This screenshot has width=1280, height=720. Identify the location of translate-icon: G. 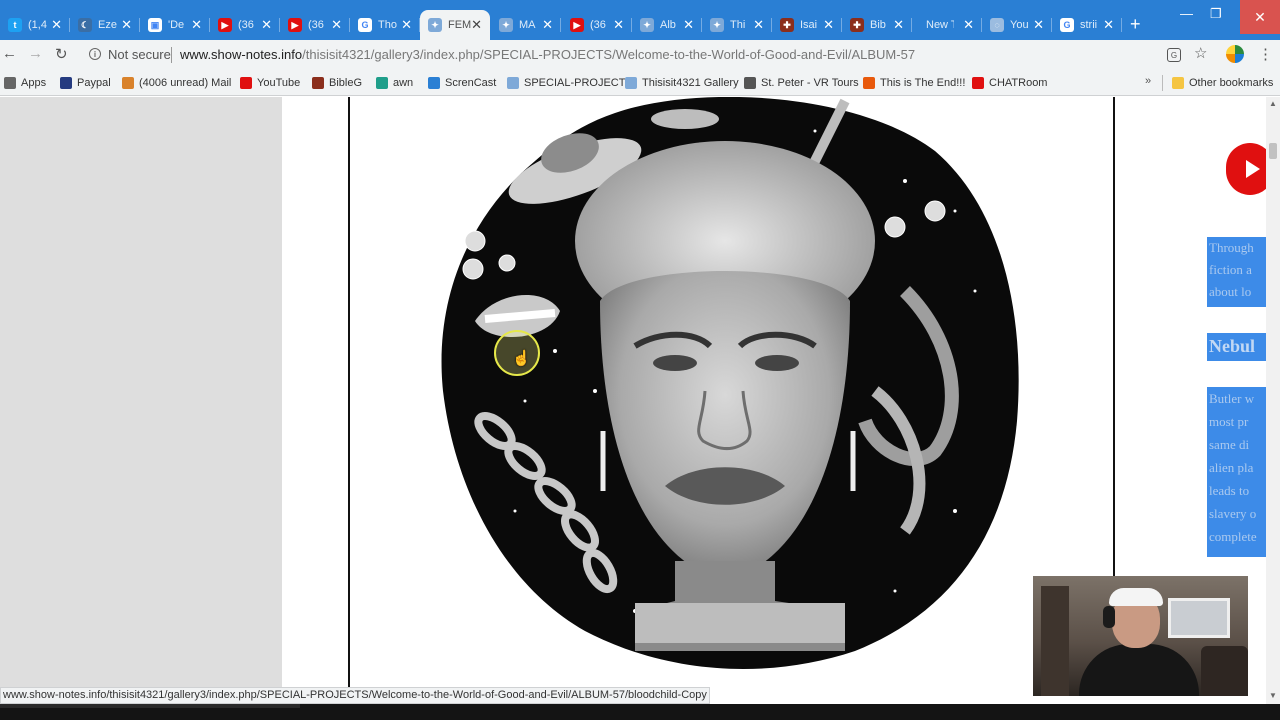
(1174, 55).